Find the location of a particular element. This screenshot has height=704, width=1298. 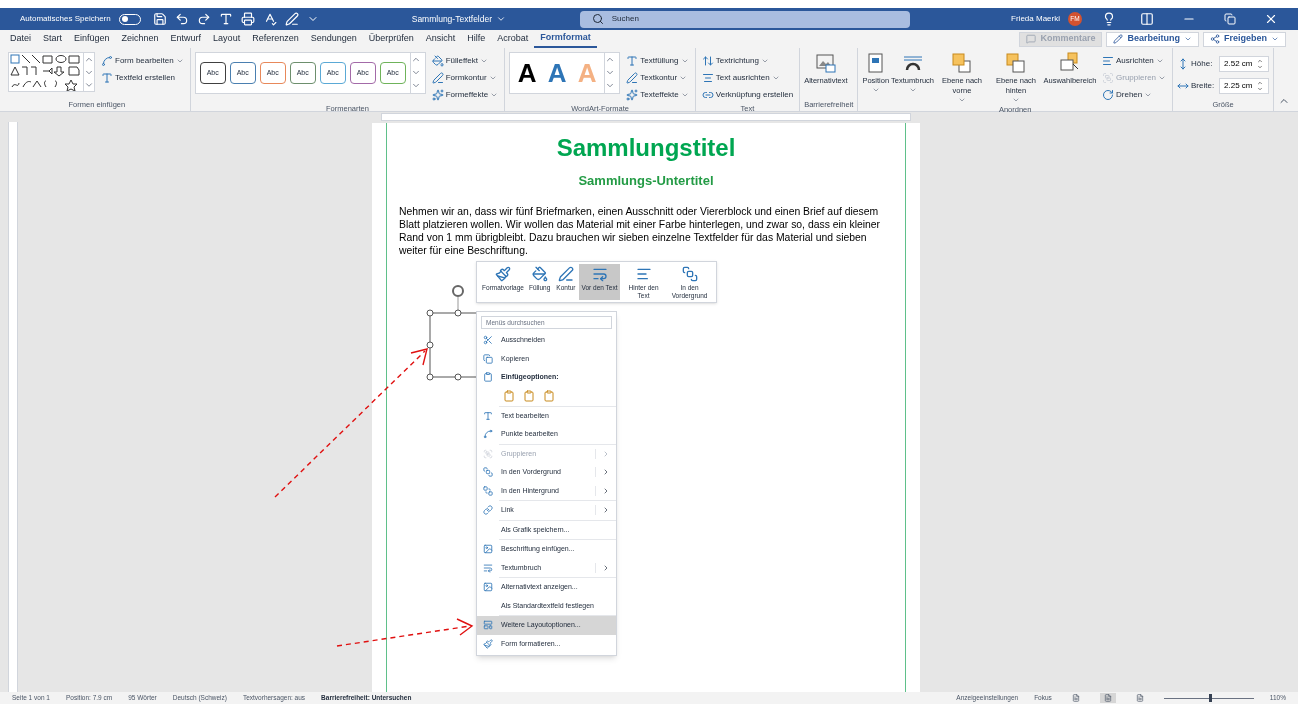

ribbon-button: Text ausrichten is located at coordinates (747, 77).